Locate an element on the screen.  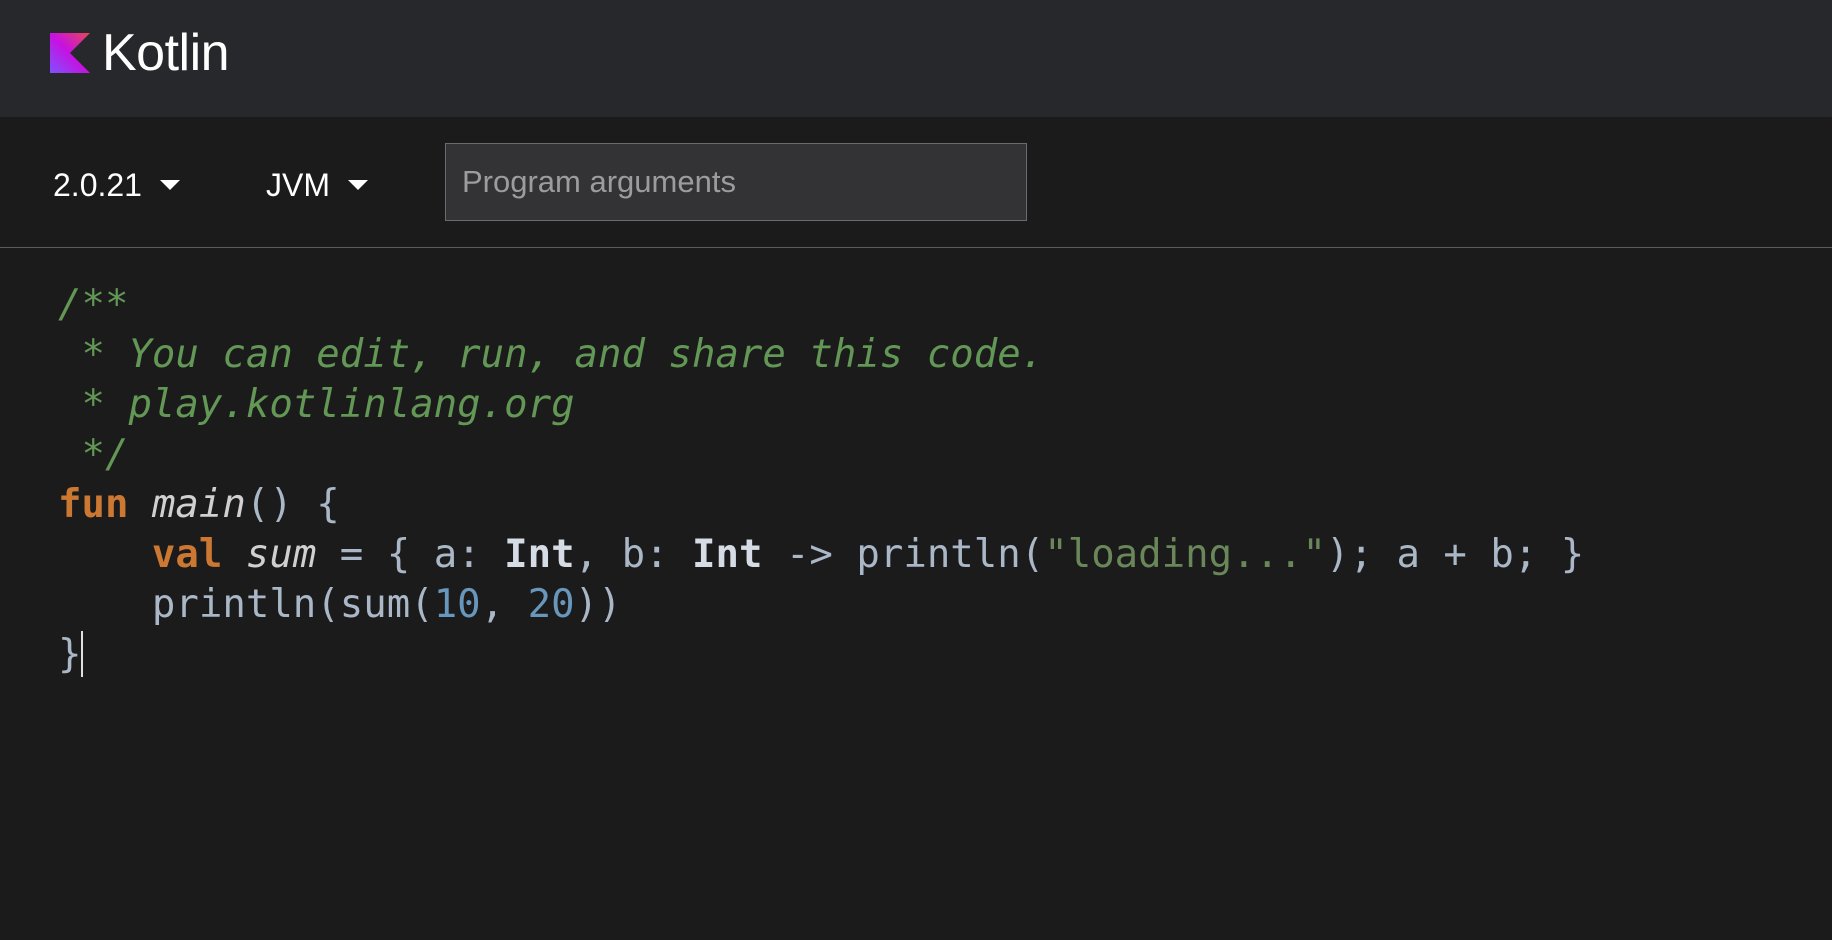
version-label: 2.0.21 is located at coordinates (97, 184).